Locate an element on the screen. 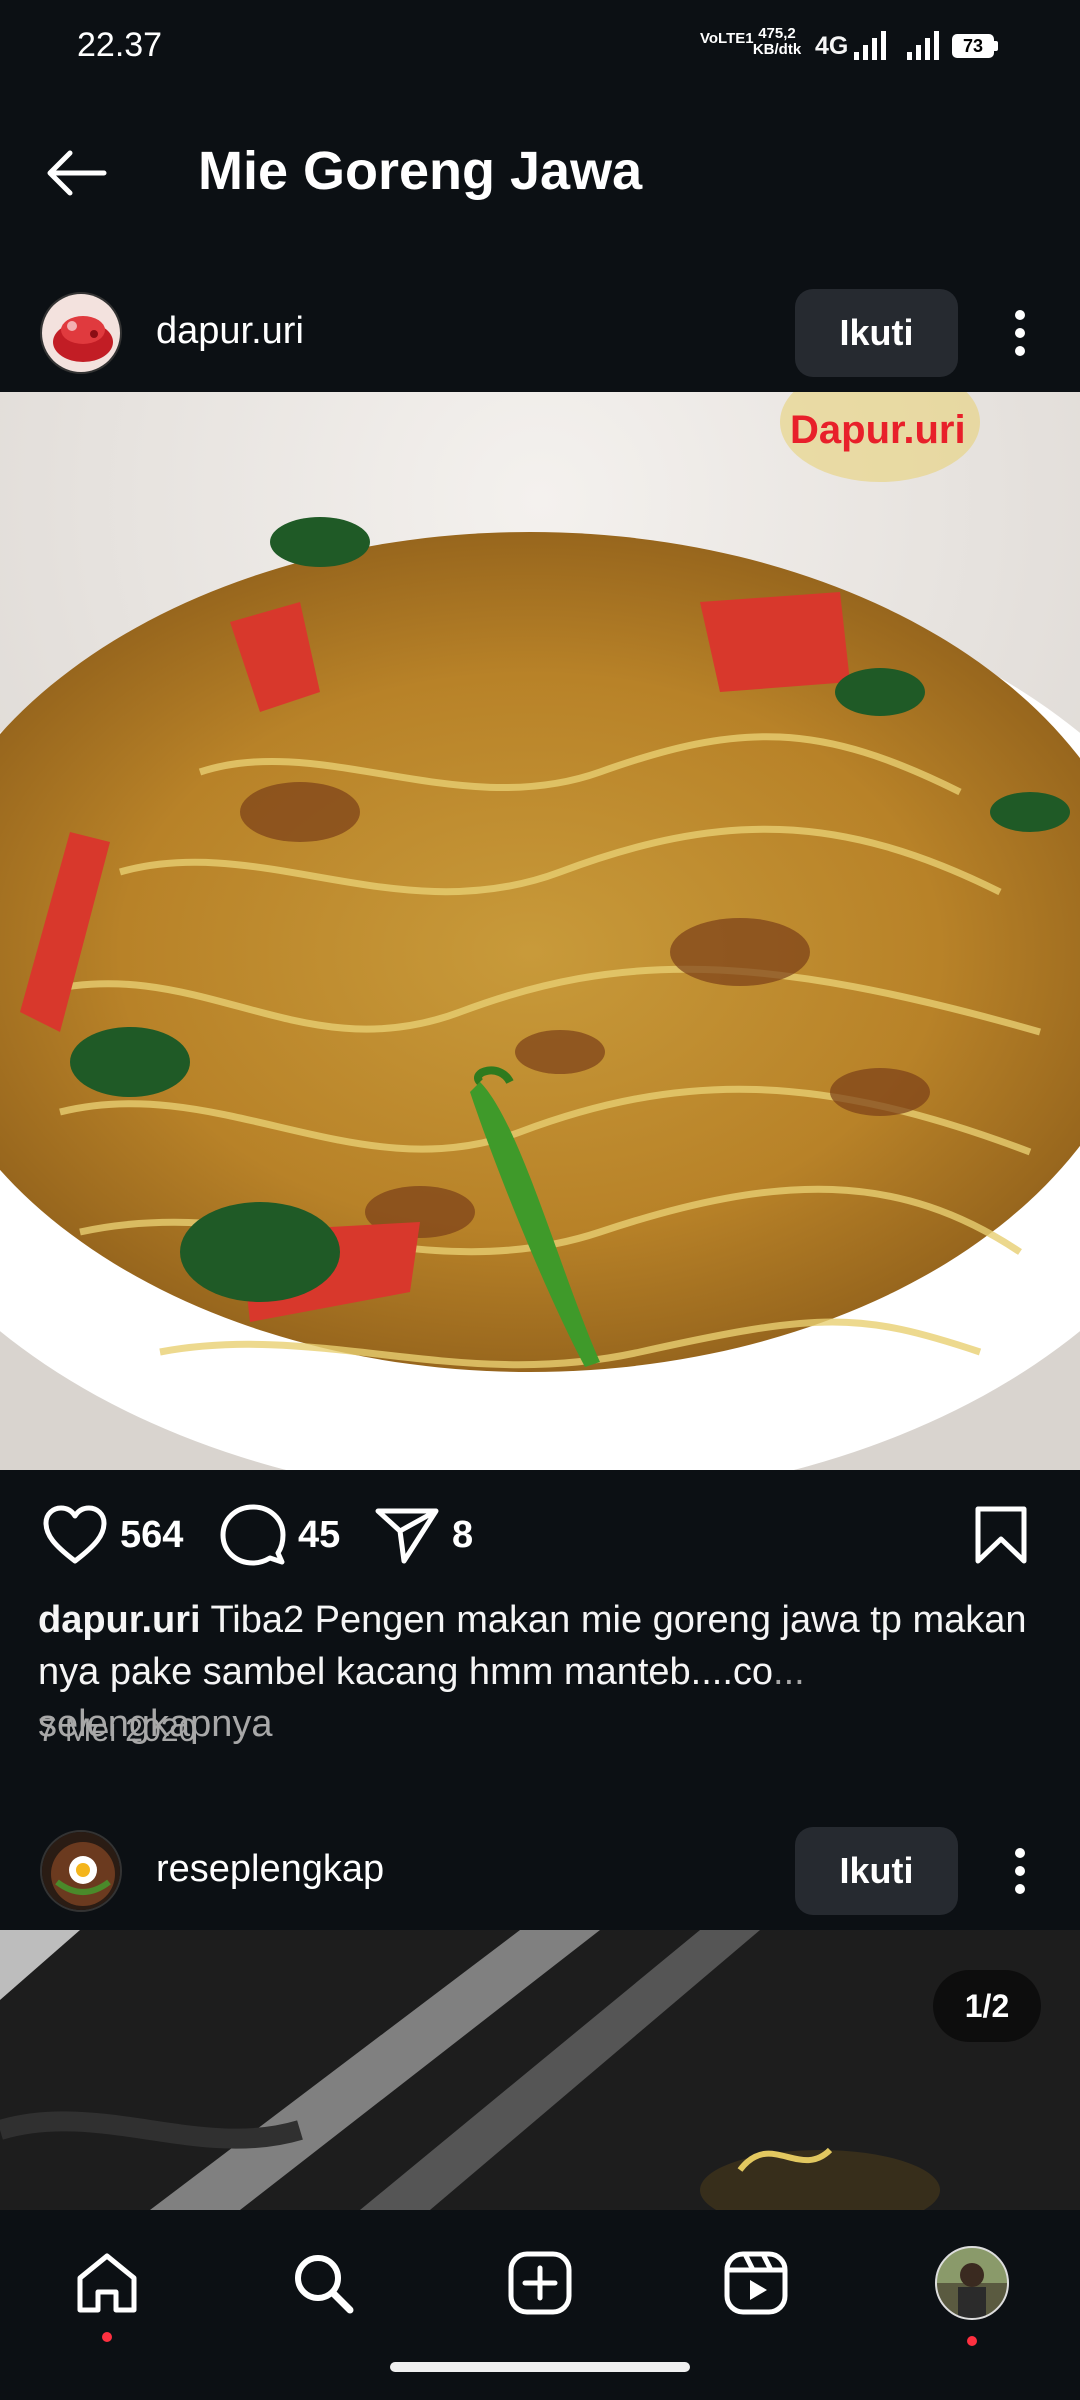  watermark: Dapur.uri is located at coordinates (878, 430).